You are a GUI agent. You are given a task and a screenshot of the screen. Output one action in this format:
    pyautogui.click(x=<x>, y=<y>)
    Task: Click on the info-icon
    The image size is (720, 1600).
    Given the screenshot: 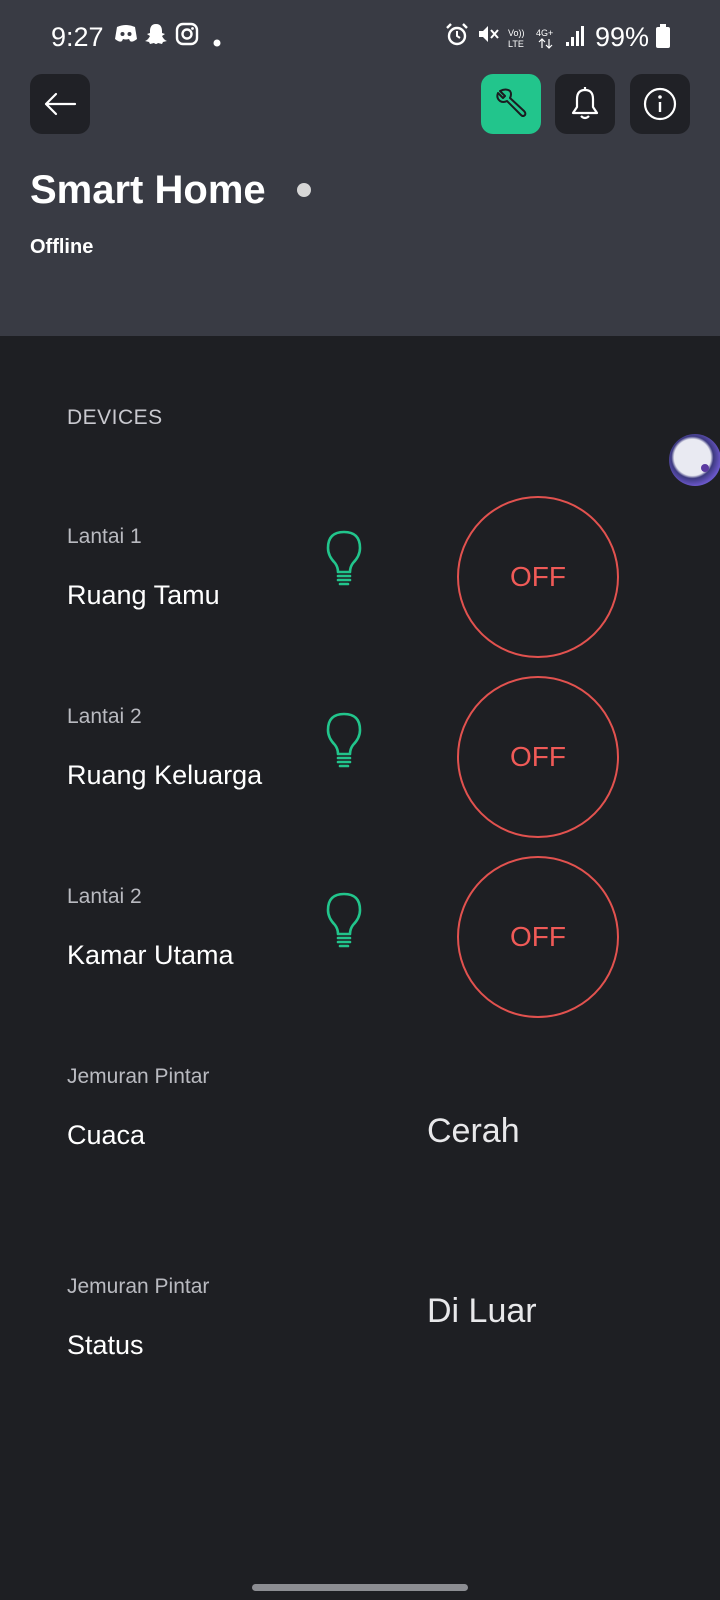 What is the action you would take?
    pyautogui.click(x=660, y=104)
    